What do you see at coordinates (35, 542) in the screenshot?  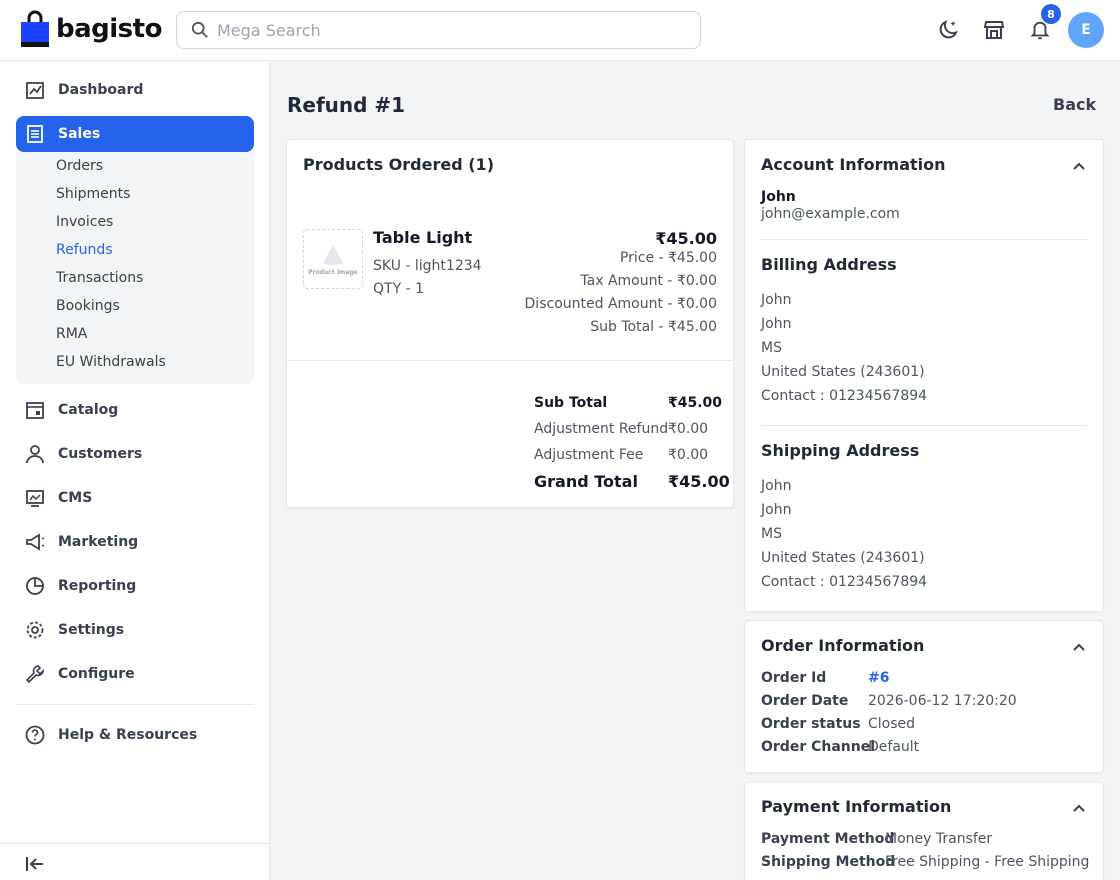 I see `marketing-icon` at bounding box center [35, 542].